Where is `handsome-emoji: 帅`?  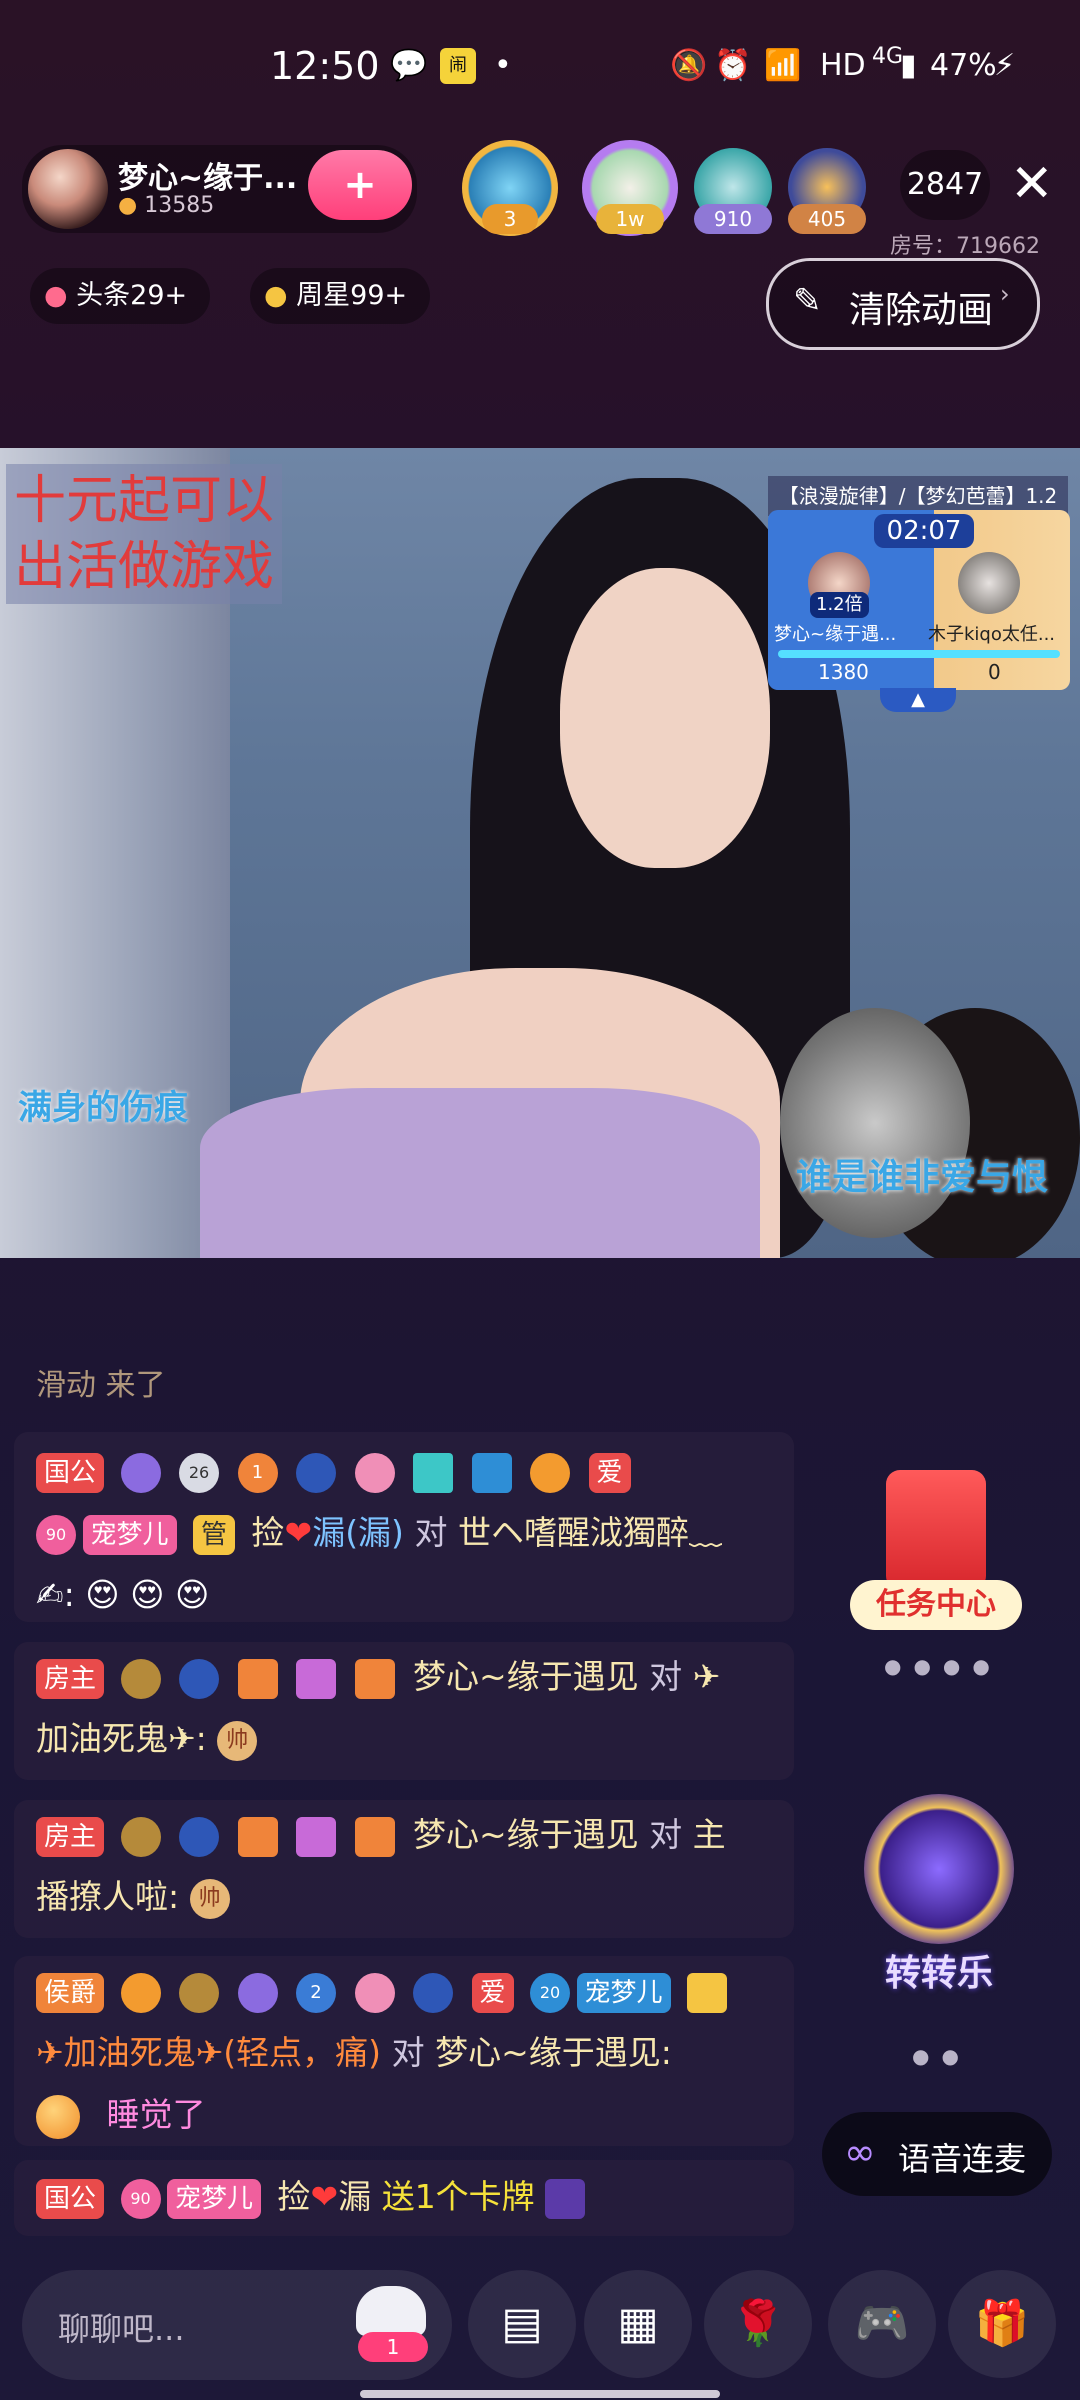
handsome-emoji: 帅 is located at coordinates (237, 1740).